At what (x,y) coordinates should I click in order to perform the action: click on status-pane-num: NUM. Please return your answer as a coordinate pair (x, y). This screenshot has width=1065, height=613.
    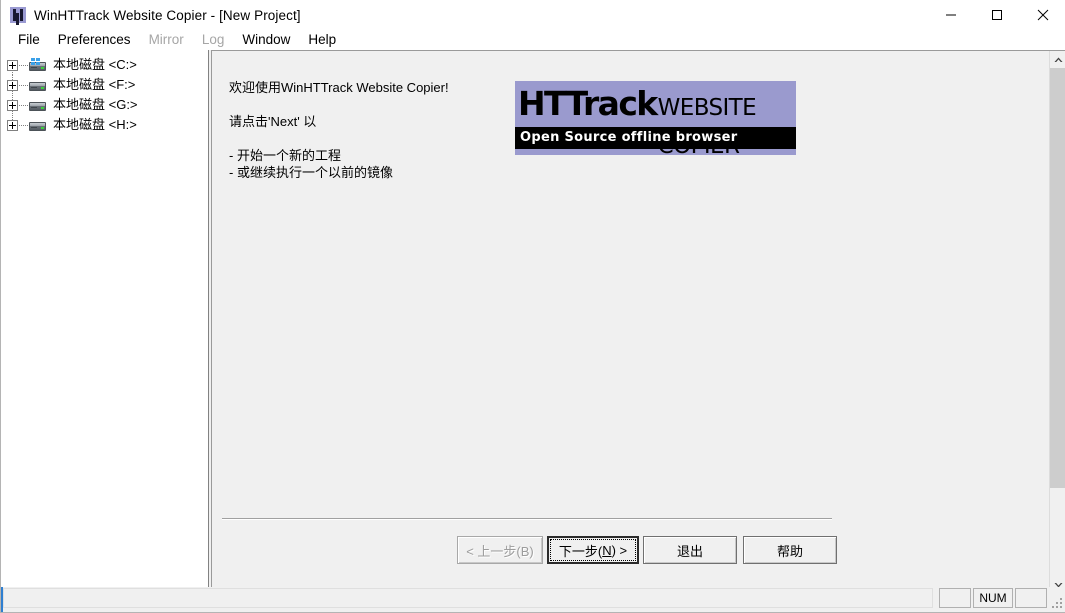
    Looking at the image, I should click on (993, 598).